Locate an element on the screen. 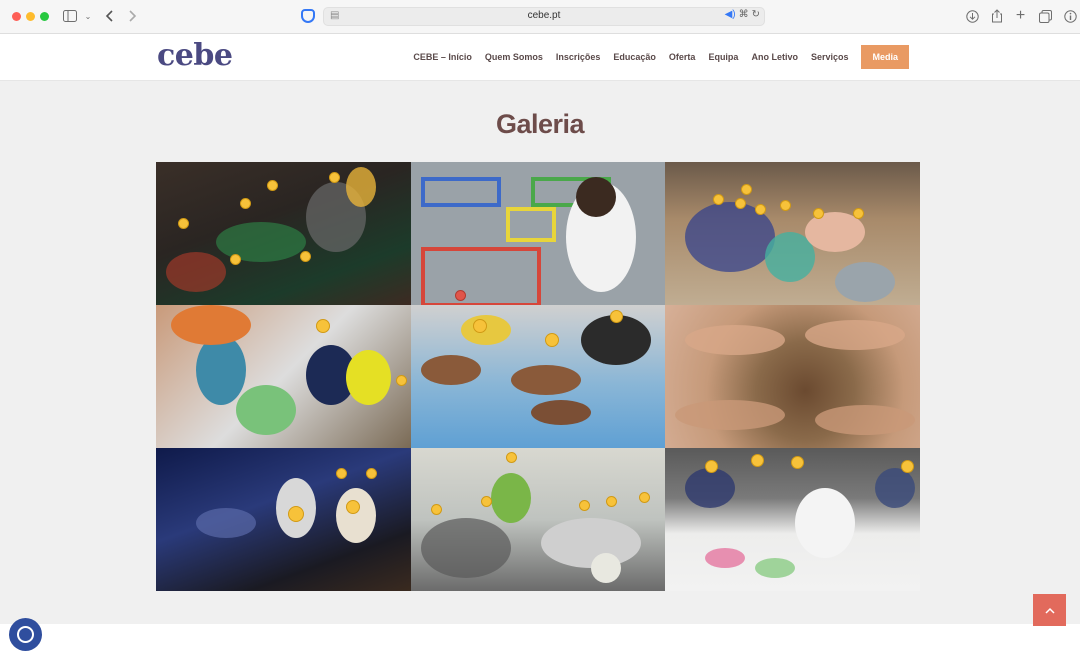 The width and height of the screenshot is (1080, 658). cookie-icon is located at coordinates (25, 634).